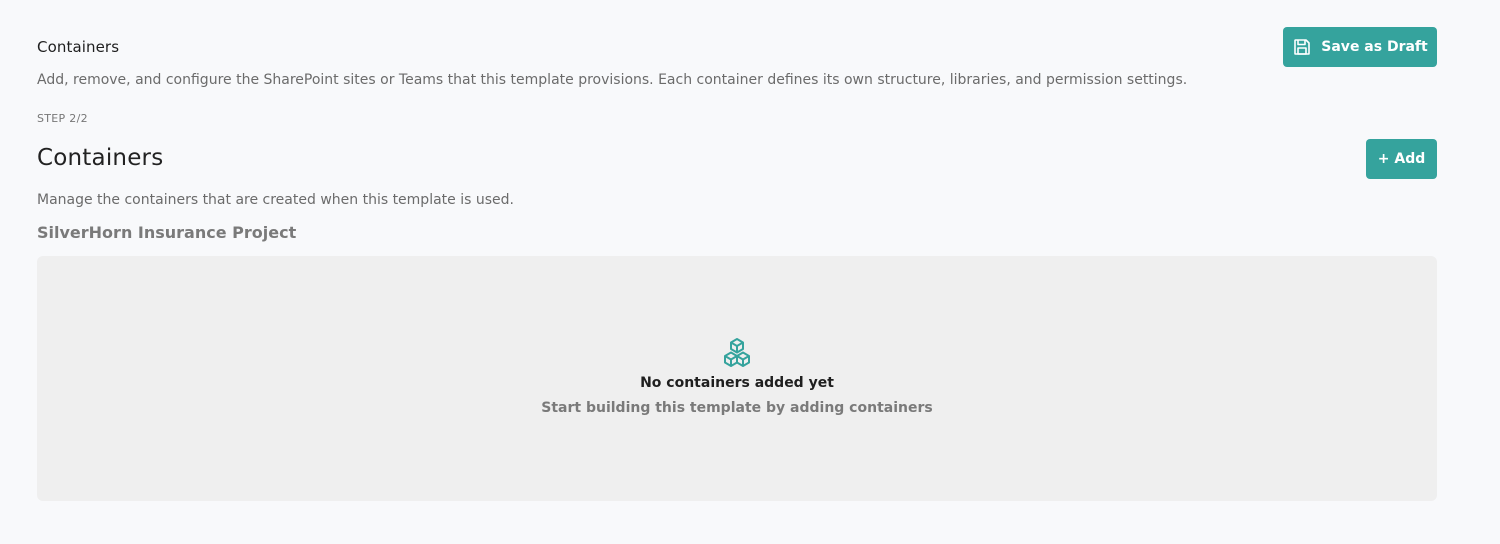  I want to click on save-draft-button: Save as Draft, so click(1360, 47).